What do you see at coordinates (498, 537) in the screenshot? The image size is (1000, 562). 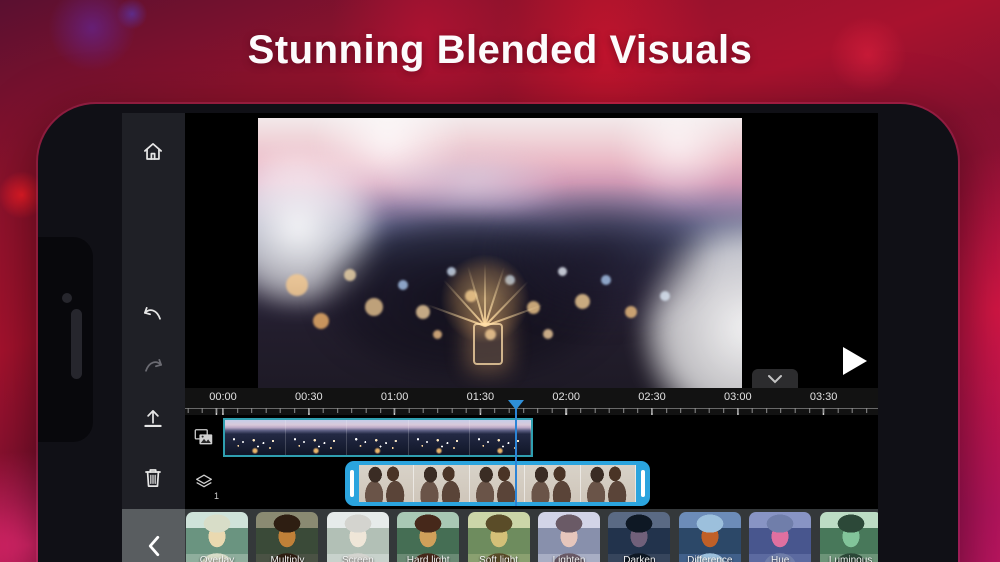 I see `blend-mode-soft-light: Soft light` at bounding box center [498, 537].